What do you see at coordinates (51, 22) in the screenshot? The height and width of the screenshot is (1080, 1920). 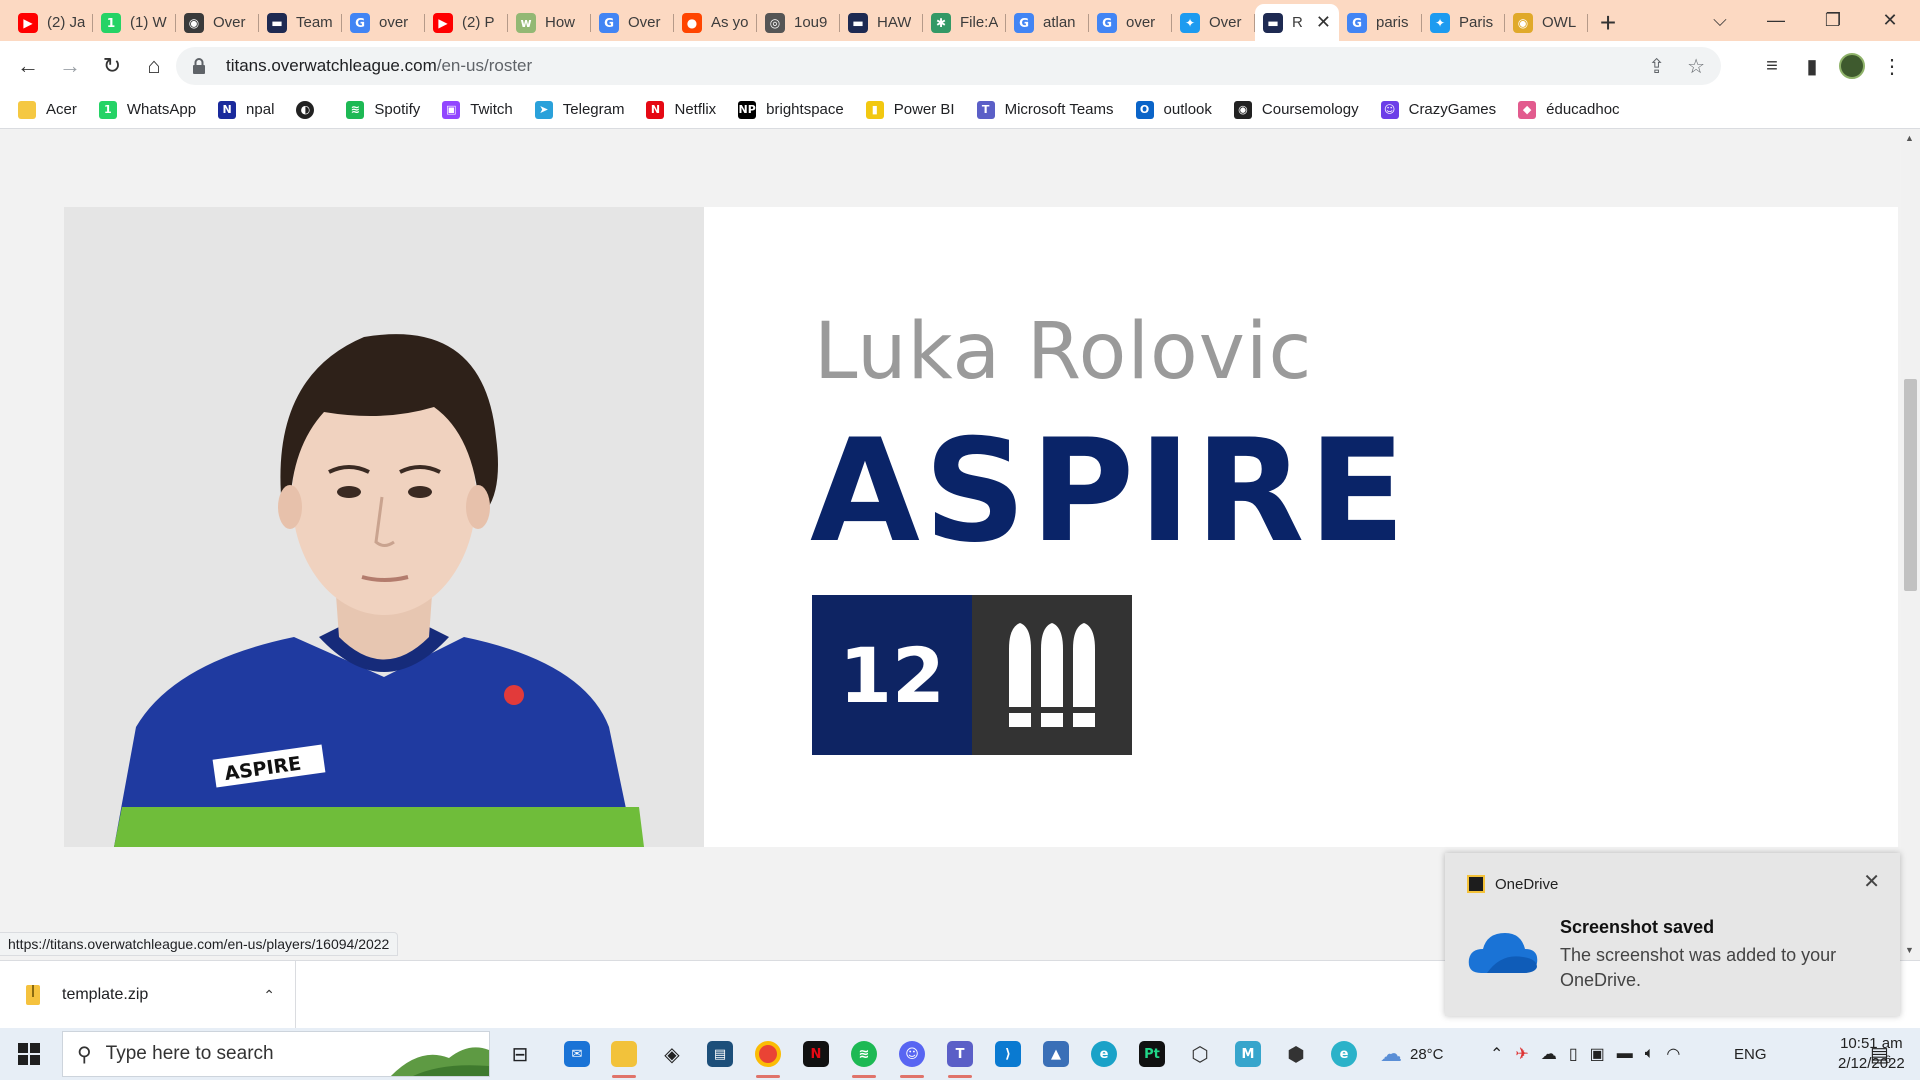 I see `browser-tab: ▶ (2) Ja` at bounding box center [51, 22].